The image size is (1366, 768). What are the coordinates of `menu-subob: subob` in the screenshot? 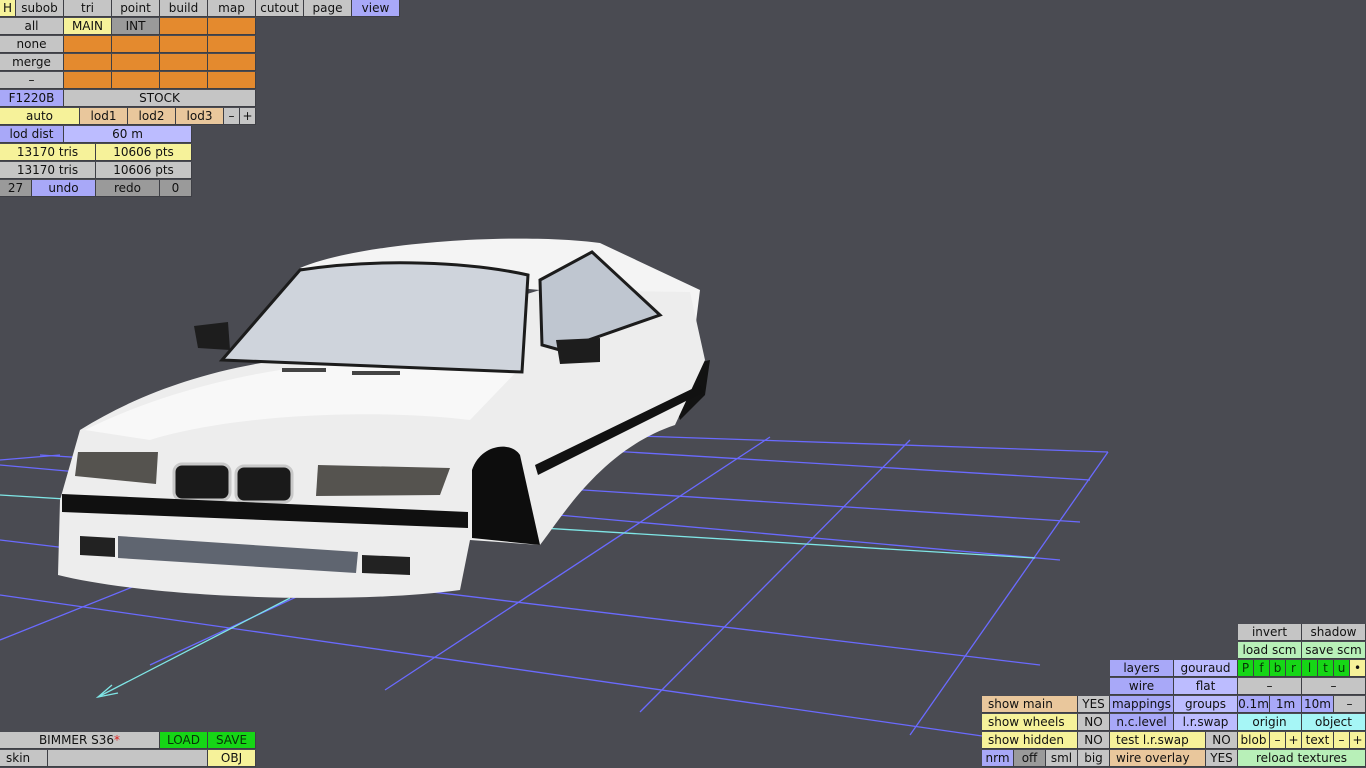 It's located at (40, 8).